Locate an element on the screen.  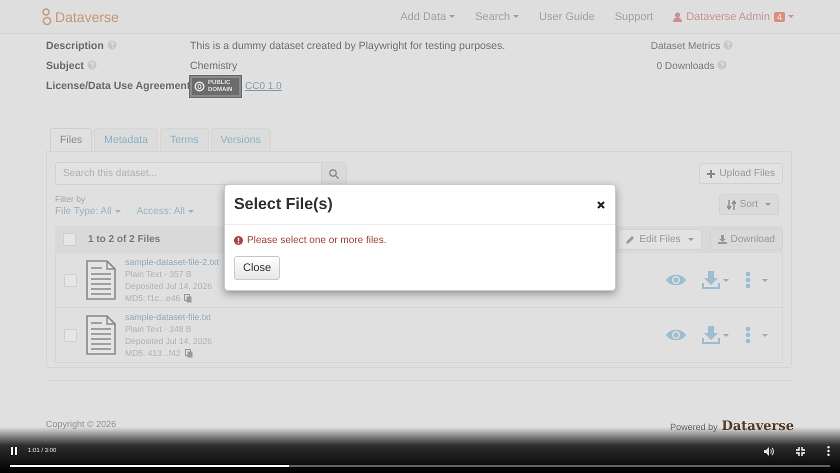
public-domain-icon is located at coordinates (199, 86).